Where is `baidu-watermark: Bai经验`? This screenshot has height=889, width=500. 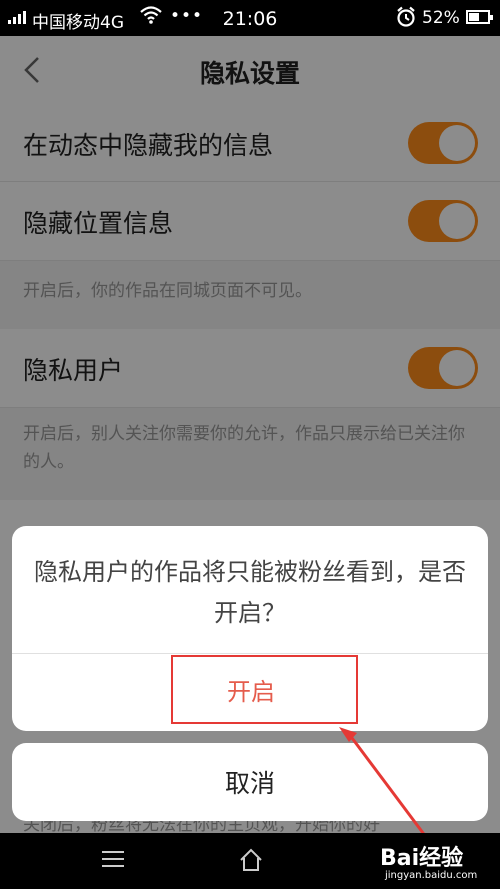
baidu-watermark: Bai经验 is located at coordinates (422, 858).